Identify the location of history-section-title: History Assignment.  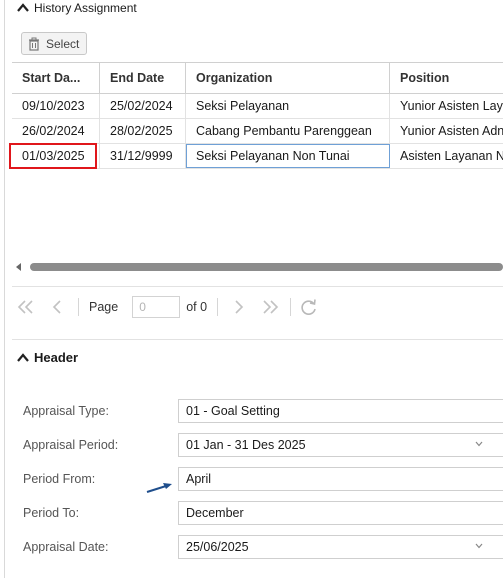
(85, 8).